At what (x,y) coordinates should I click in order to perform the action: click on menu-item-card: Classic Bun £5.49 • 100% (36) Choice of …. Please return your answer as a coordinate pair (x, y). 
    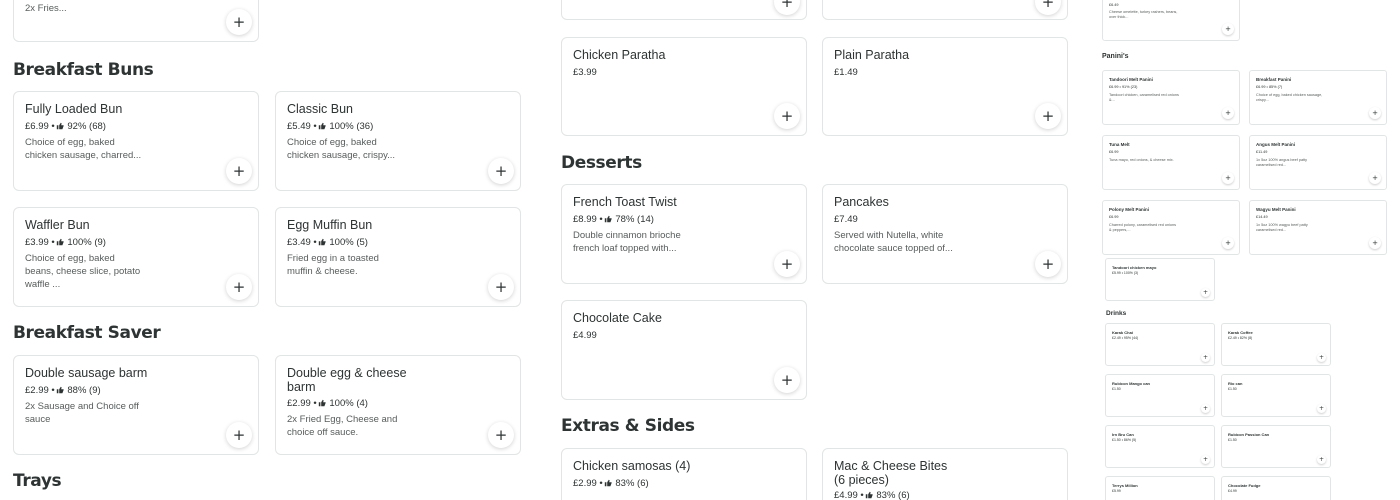
    Looking at the image, I should click on (398, 141).